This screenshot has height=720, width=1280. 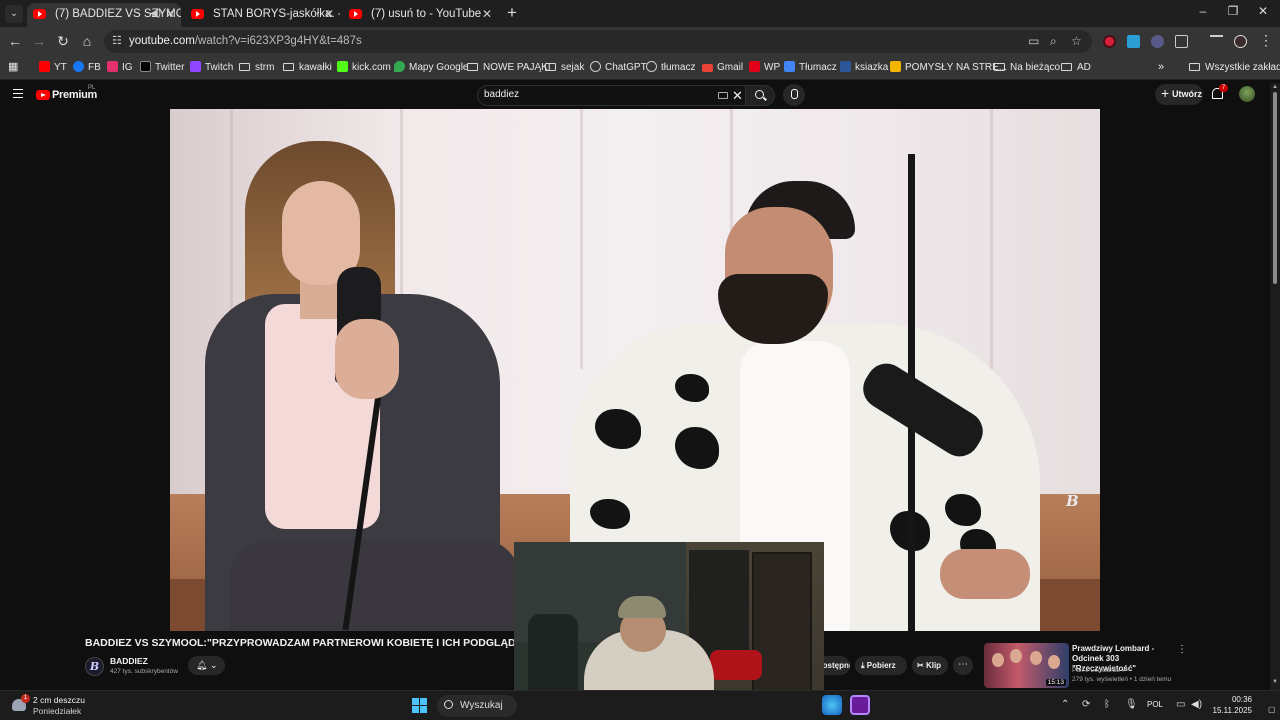 What do you see at coordinates (1266, 40) in the screenshot?
I see `menu-dots-icon: ⋮` at bounding box center [1266, 40].